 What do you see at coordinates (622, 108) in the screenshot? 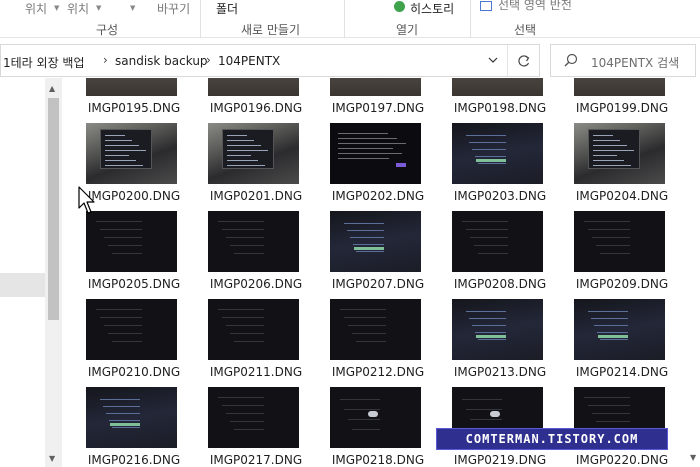
I see `file-name: IMGP0199.DNG` at bounding box center [622, 108].